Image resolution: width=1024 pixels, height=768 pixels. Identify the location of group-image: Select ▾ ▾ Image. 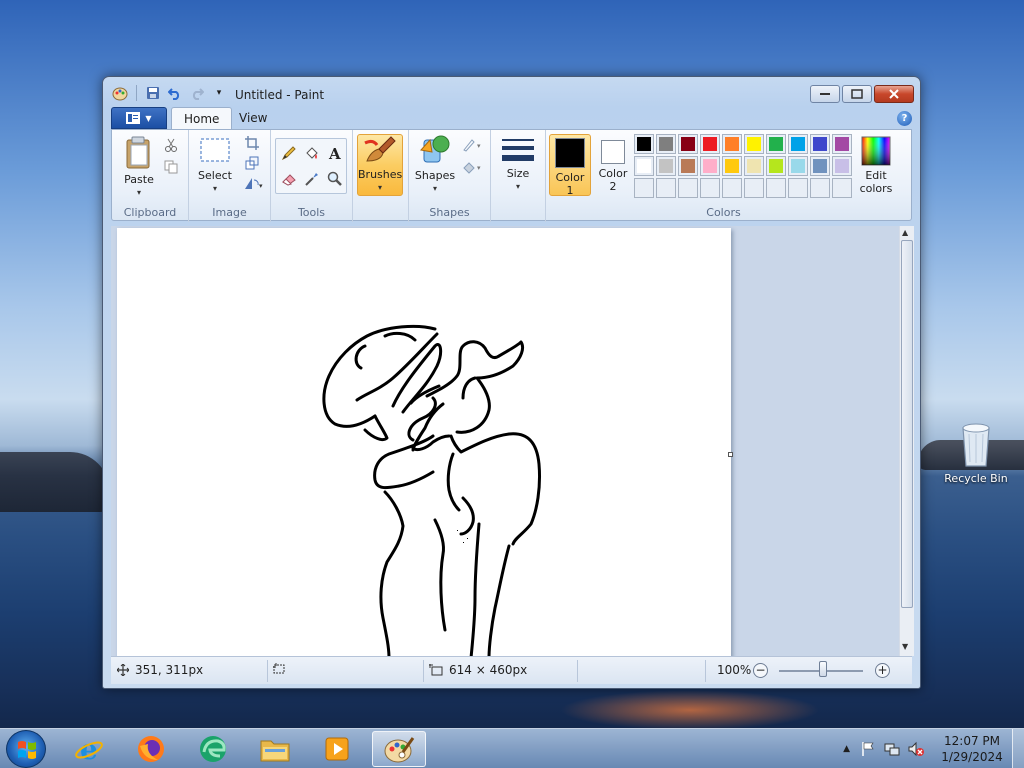
(230, 176).